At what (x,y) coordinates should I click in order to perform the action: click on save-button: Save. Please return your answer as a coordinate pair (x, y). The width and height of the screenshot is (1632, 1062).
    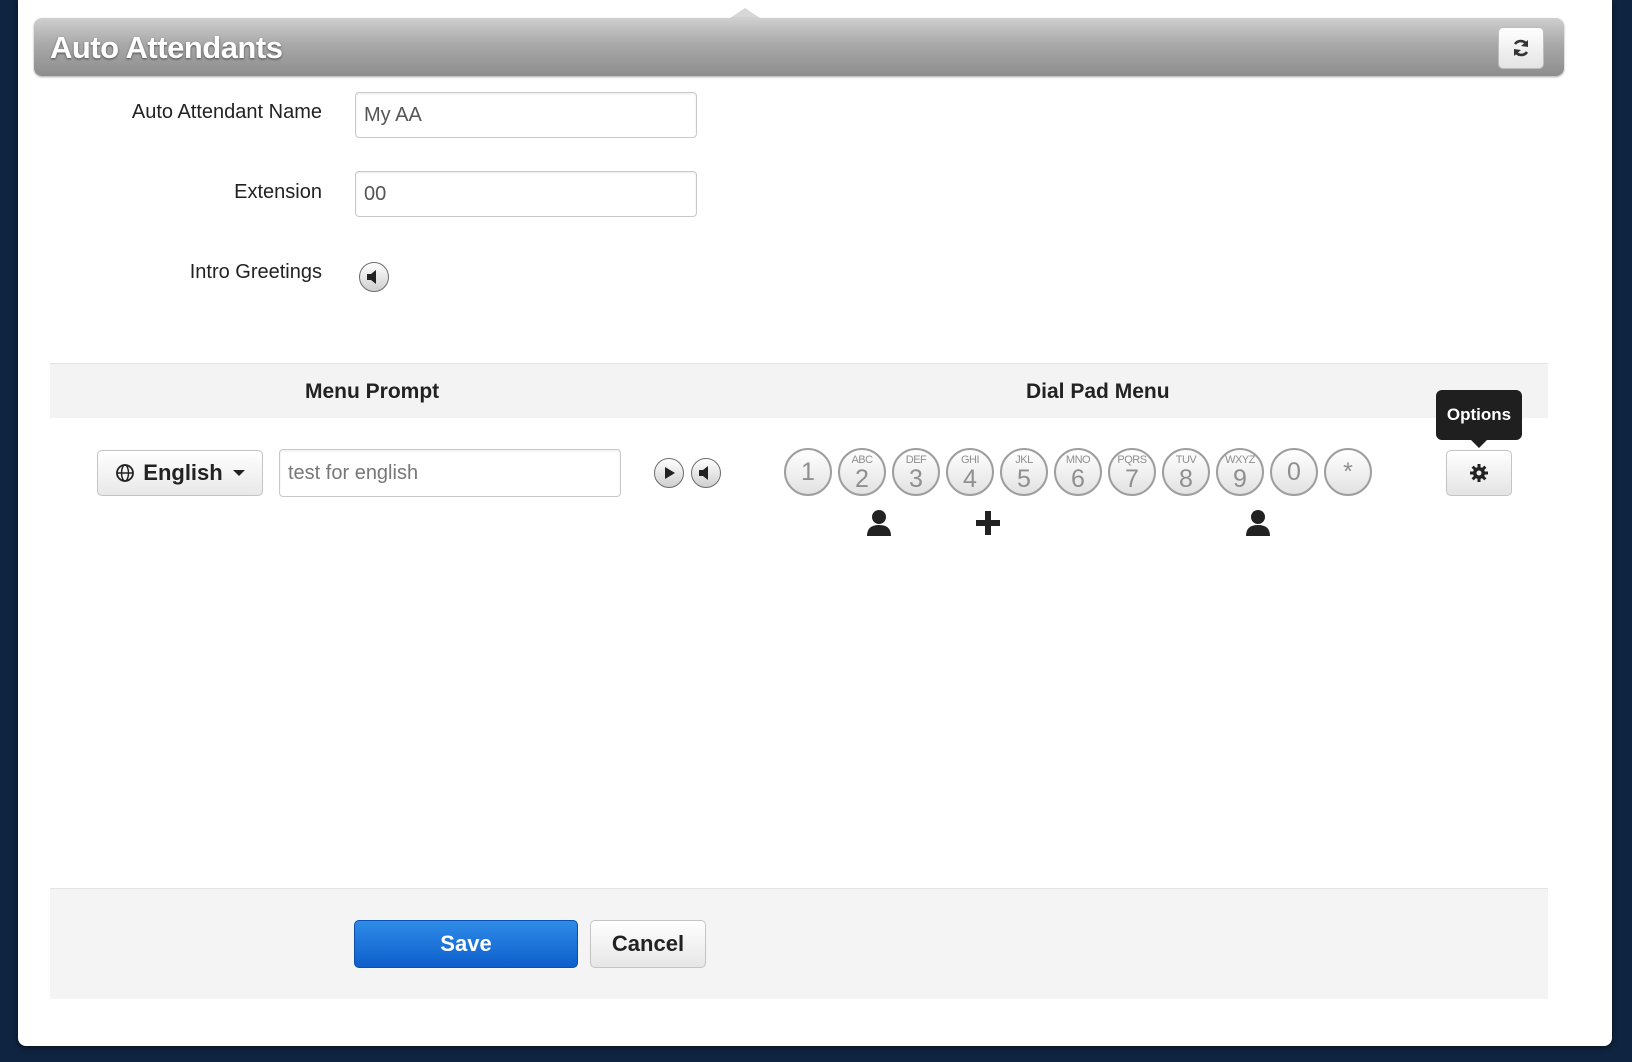
    Looking at the image, I should click on (466, 944).